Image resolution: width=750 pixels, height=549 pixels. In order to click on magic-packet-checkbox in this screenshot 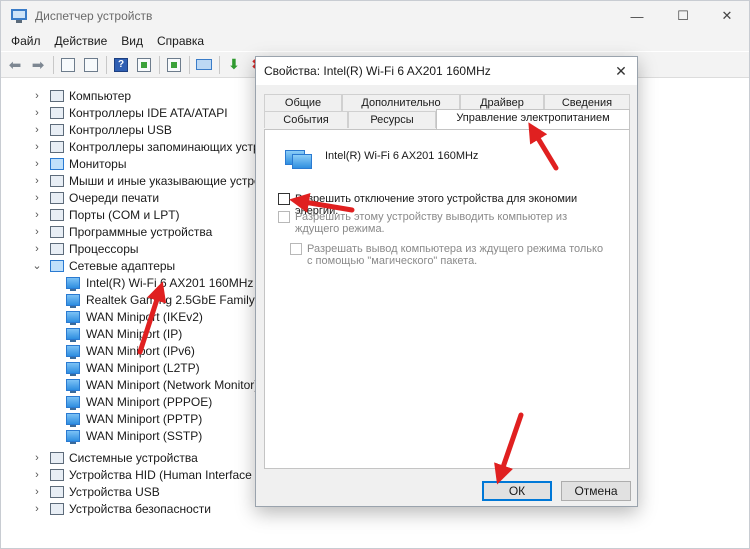, I will do `click(296, 249)`.